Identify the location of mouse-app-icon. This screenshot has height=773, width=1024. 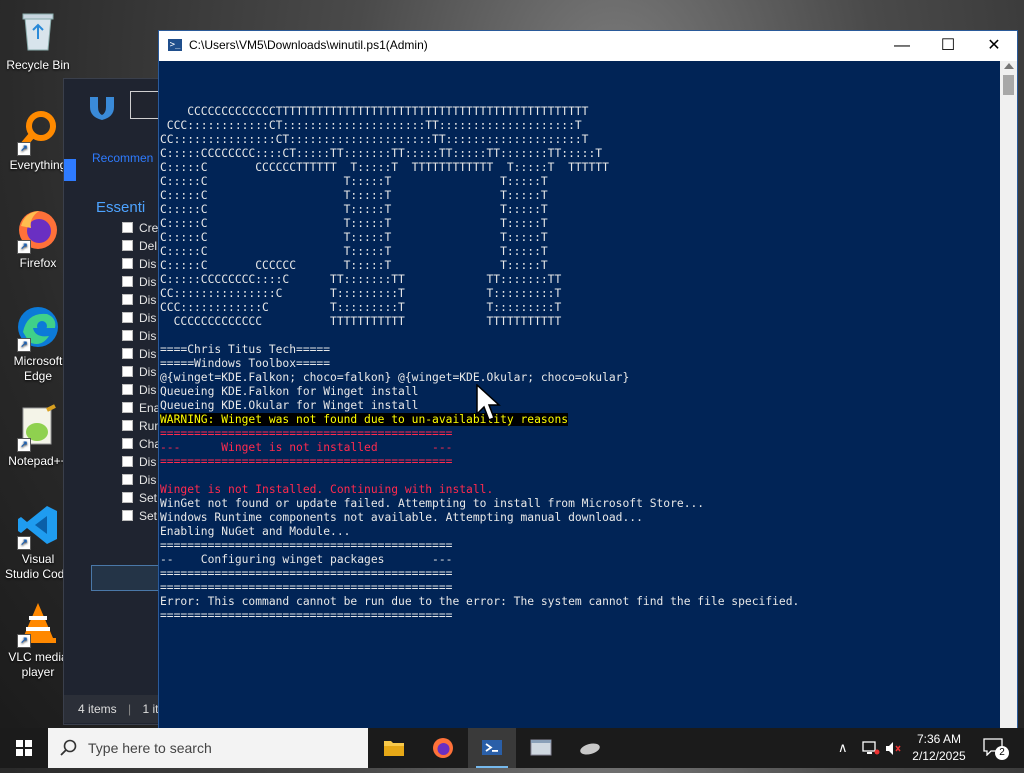
(590, 749).